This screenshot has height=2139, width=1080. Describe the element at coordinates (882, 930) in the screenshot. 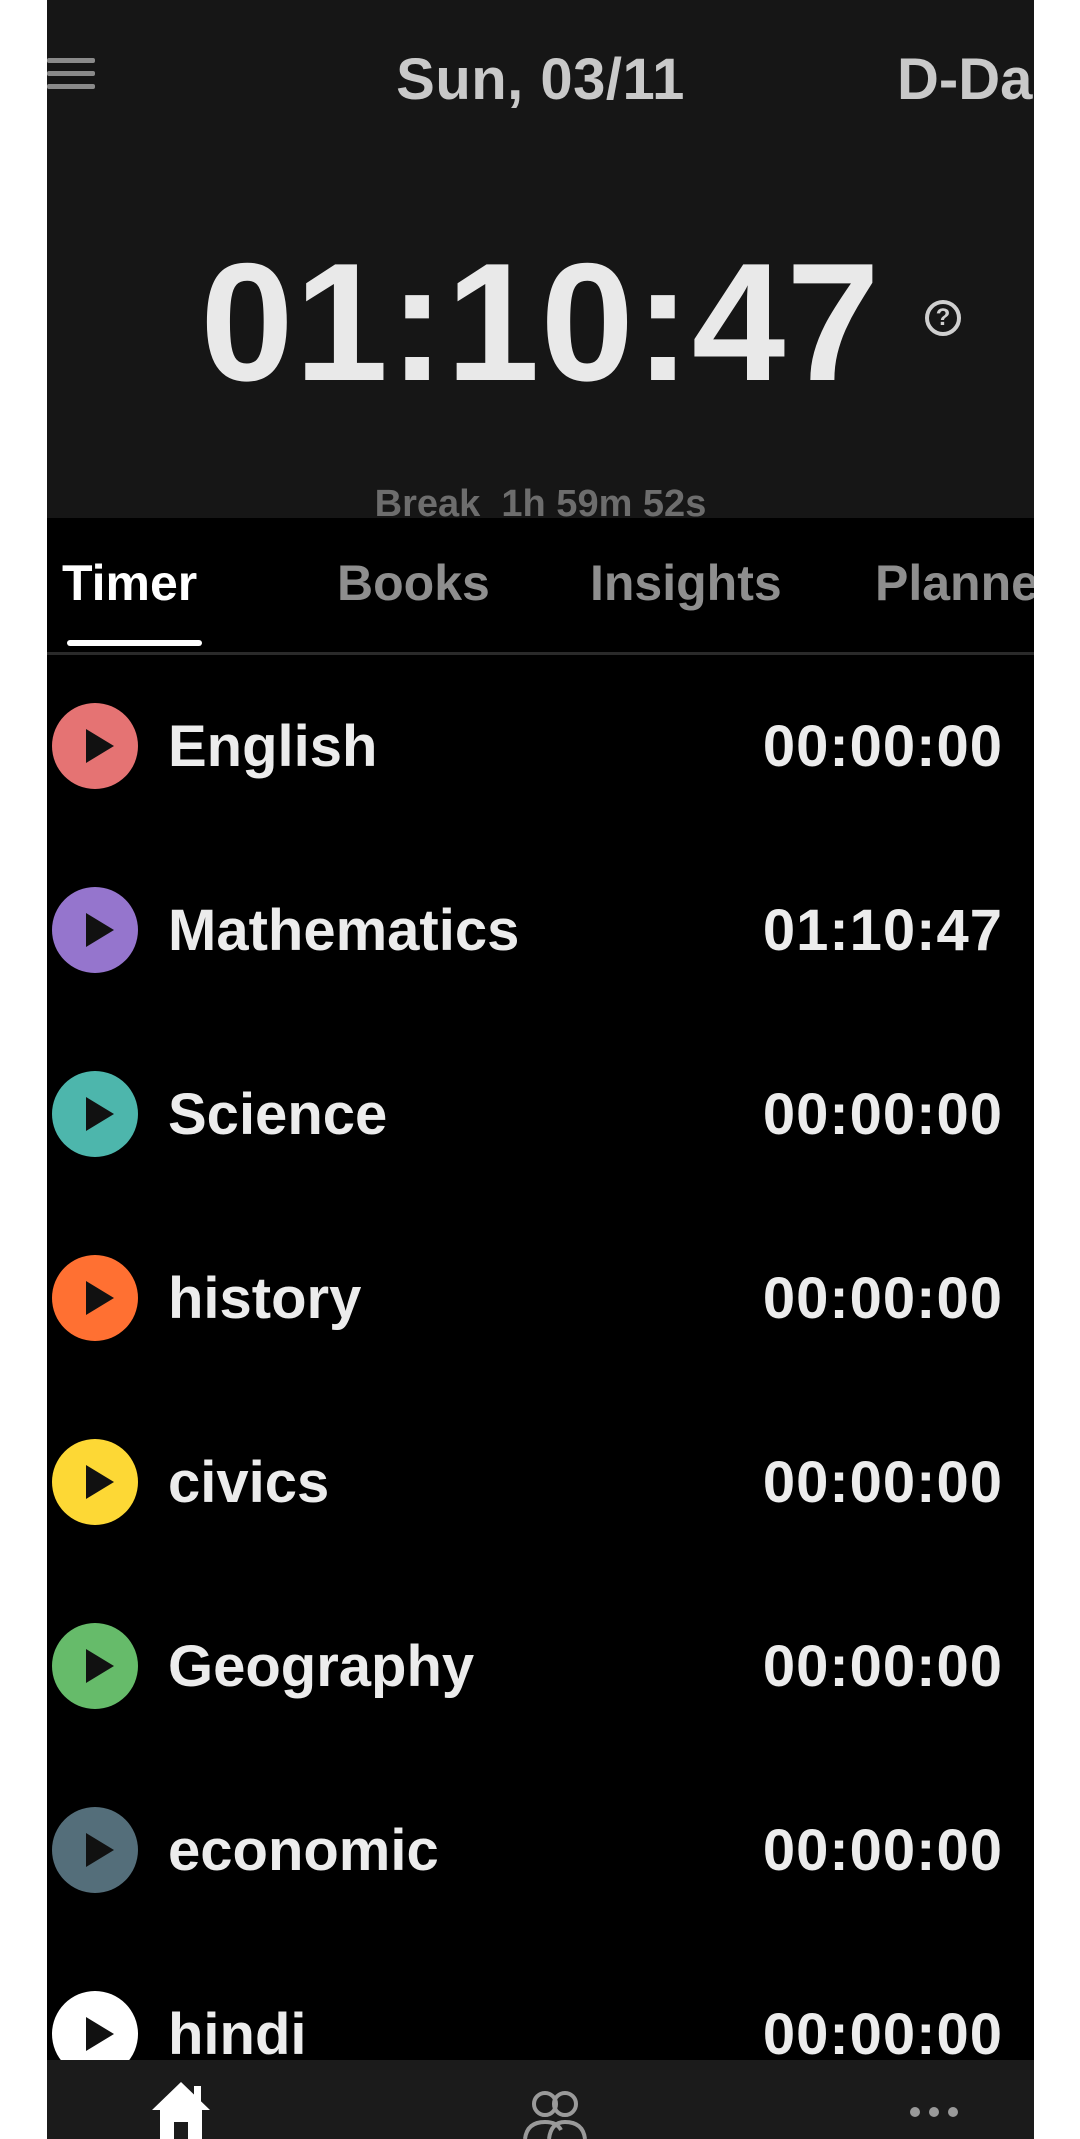

I see `subject-time: 01:10:47` at that location.